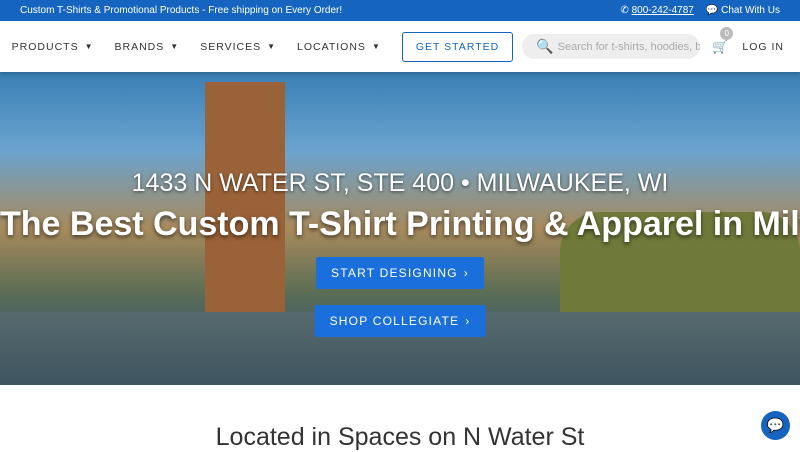 The width and height of the screenshot is (800, 452). I want to click on nav-locations: LOCATIONS ▼, so click(339, 47).